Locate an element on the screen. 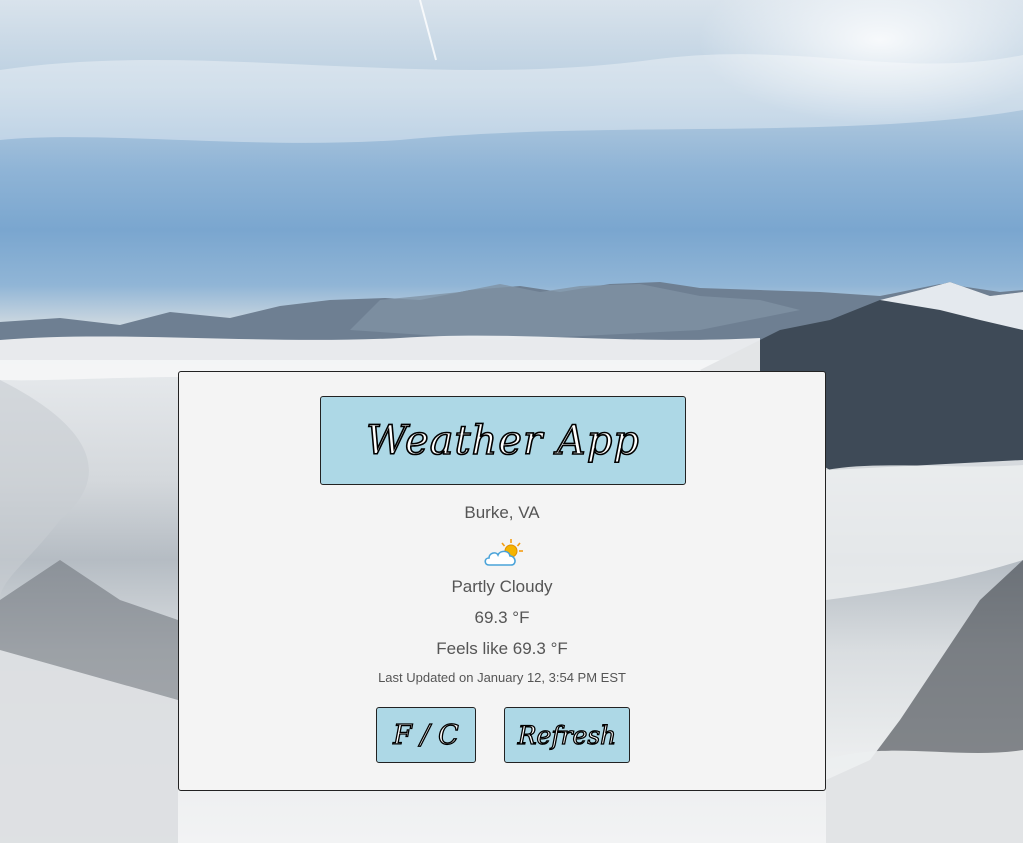 This screenshot has height=843, width=1023. app-title-banner: Weather App is located at coordinates (503, 440).